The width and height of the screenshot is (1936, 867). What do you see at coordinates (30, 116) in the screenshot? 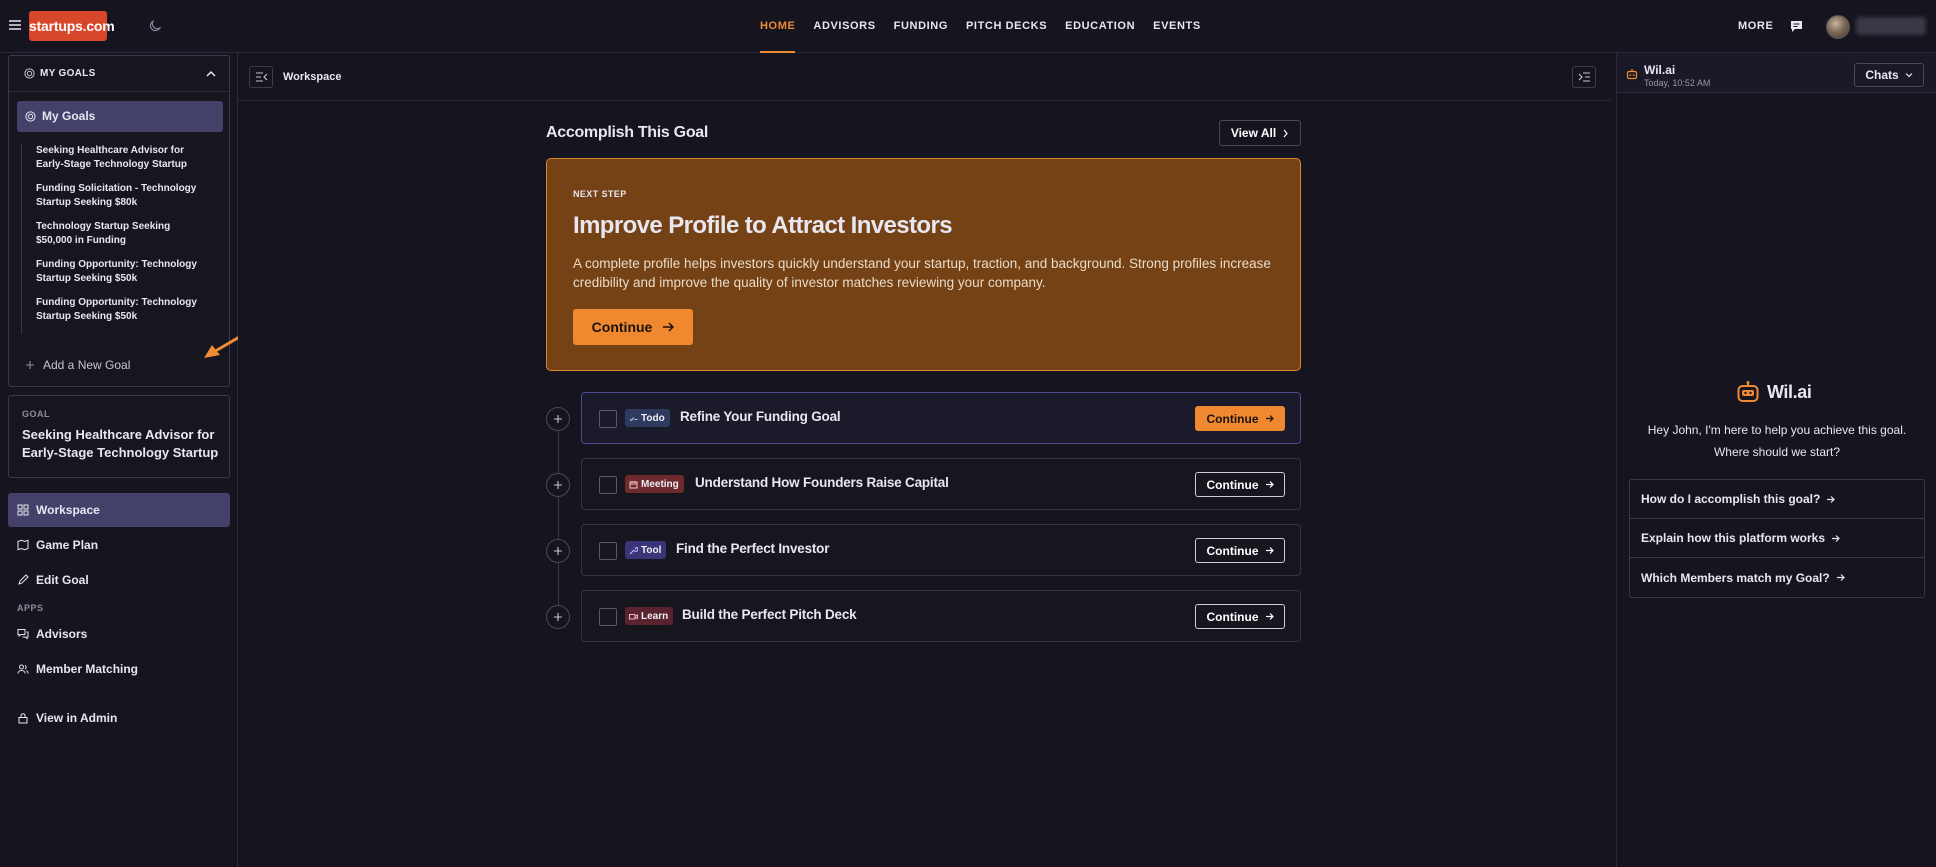
I see `target-icon` at bounding box center [30, 116].